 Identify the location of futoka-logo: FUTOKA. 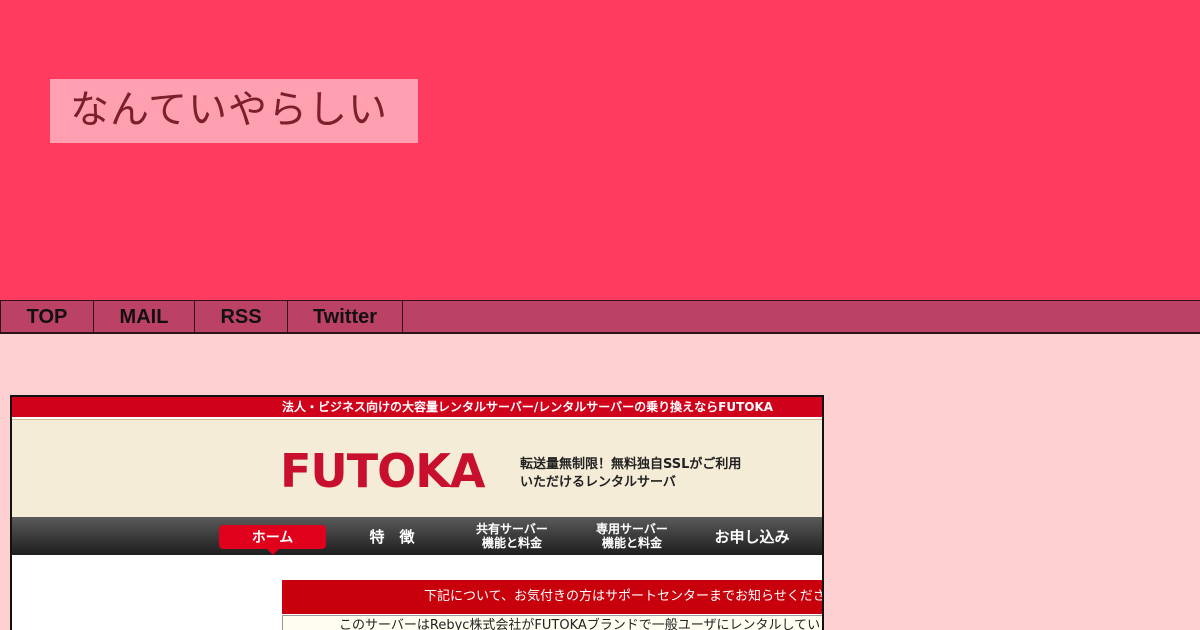
(383, 471).